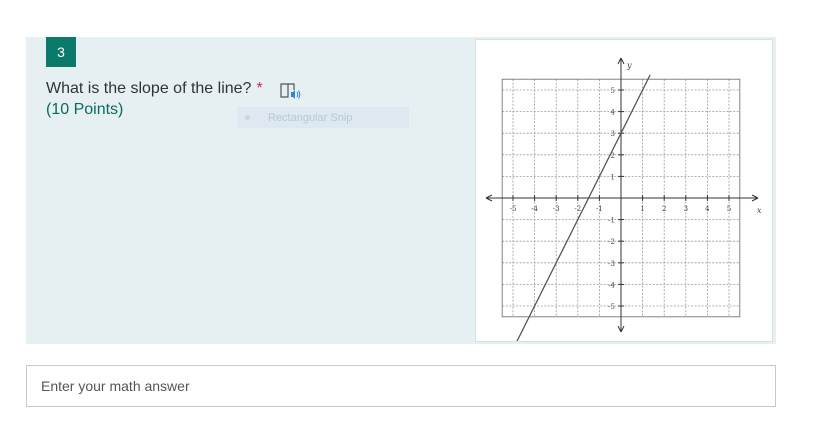 The image size is (818, 440). Describe the element at coordinates (759, 210) in the screenshot. I see `x-axis-label: x` at that location.